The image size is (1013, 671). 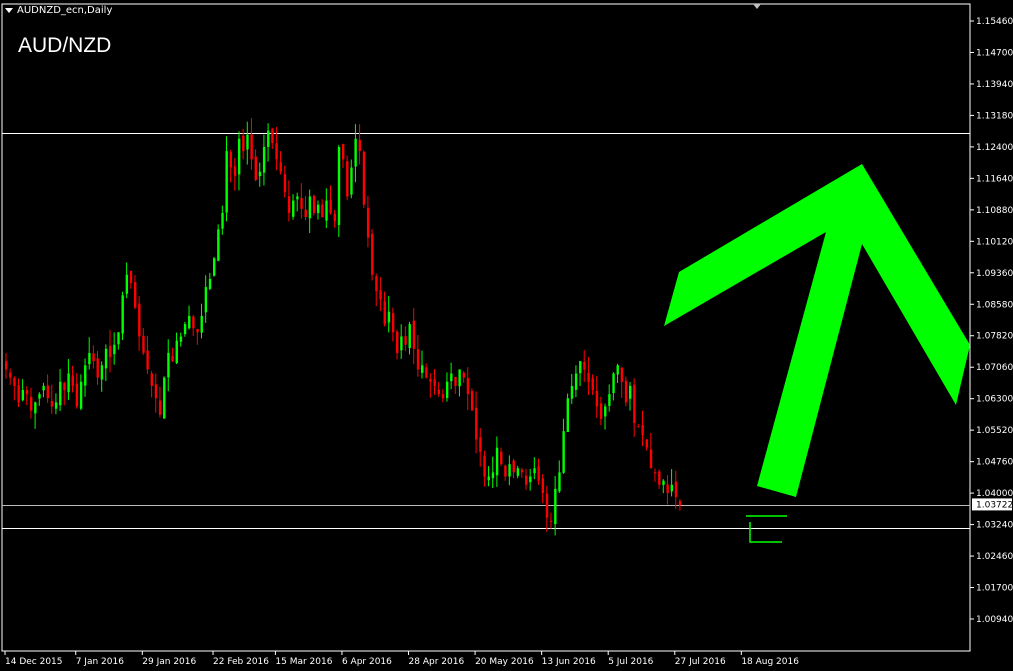 I want to click on y-tick-label: 1.02460, so click(x=994, y=557).